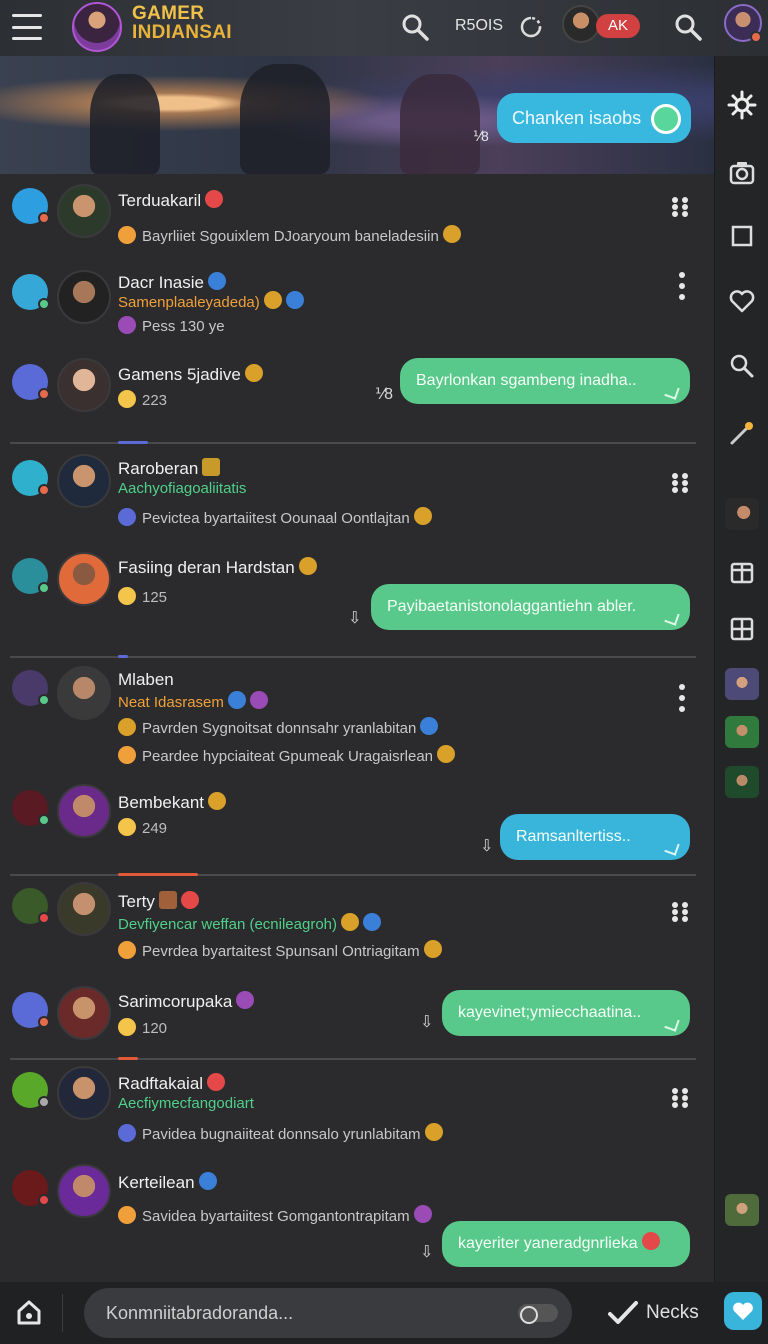 This screenshot has width=768, height=1344. What do you see at coordinates (167, 1182) in the screenshot?
I see `username: Kerteilean` at bounding box center [167, 1182].